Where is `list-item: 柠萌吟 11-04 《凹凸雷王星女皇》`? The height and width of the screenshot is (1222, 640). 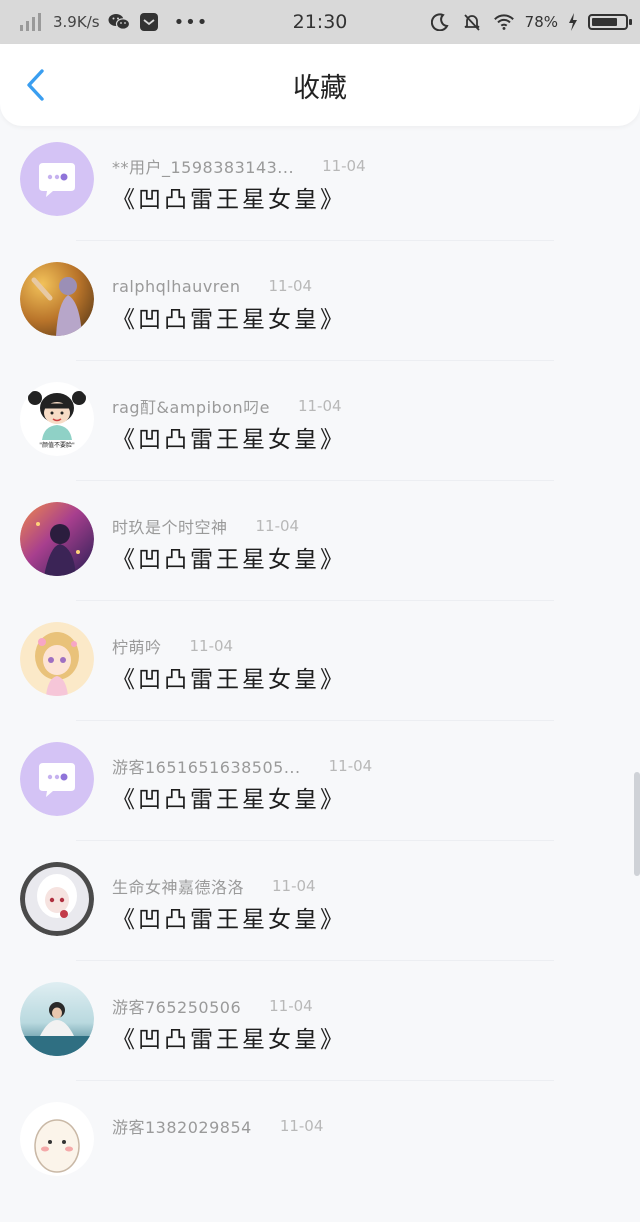
list-item: 柠萌吟 11-04 《凹凸雷王星女皇》 is located at coordinates (320, 682).